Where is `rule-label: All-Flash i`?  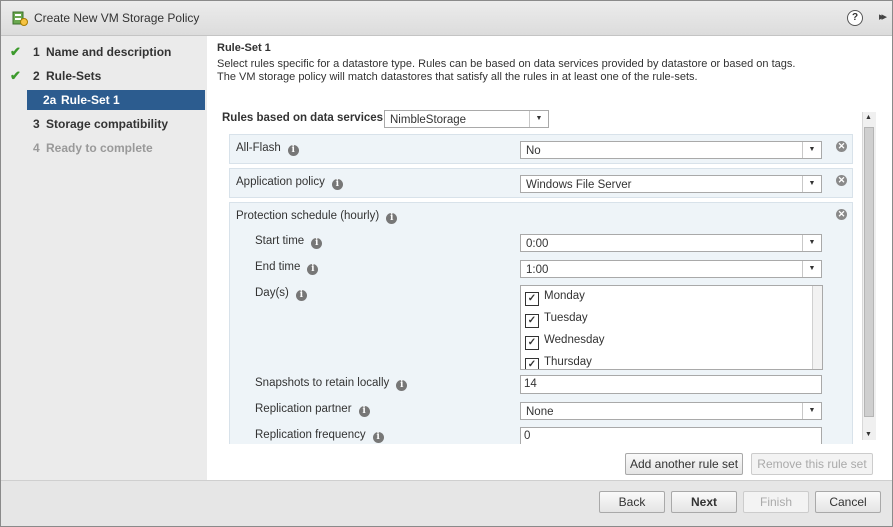
rule-label: All-Flash i is located at coordinates (267, 149).